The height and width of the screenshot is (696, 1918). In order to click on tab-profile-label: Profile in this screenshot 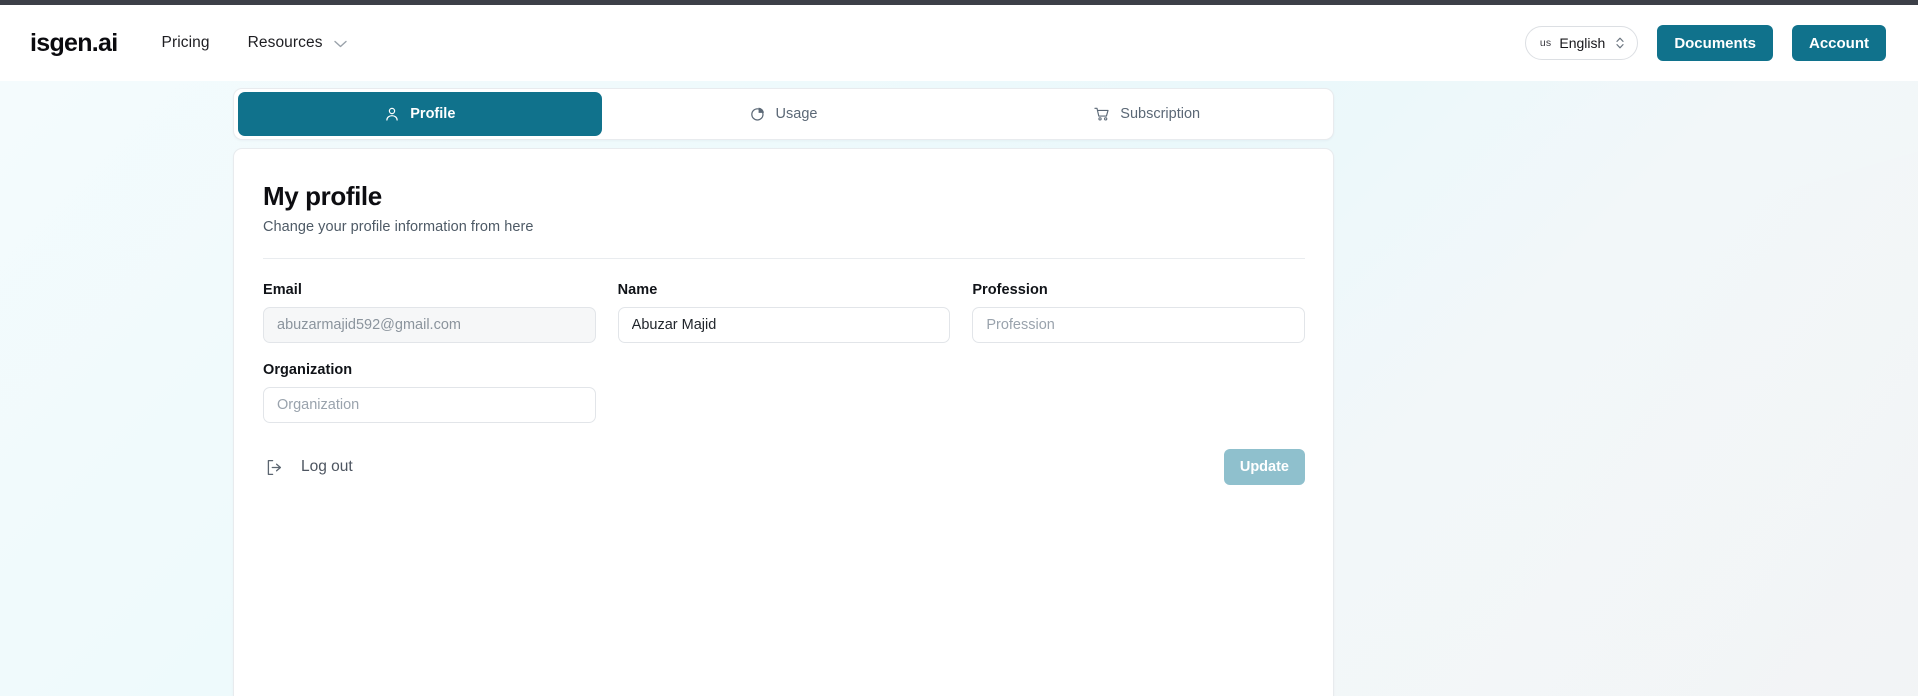, I will do `click(433, 114)`.